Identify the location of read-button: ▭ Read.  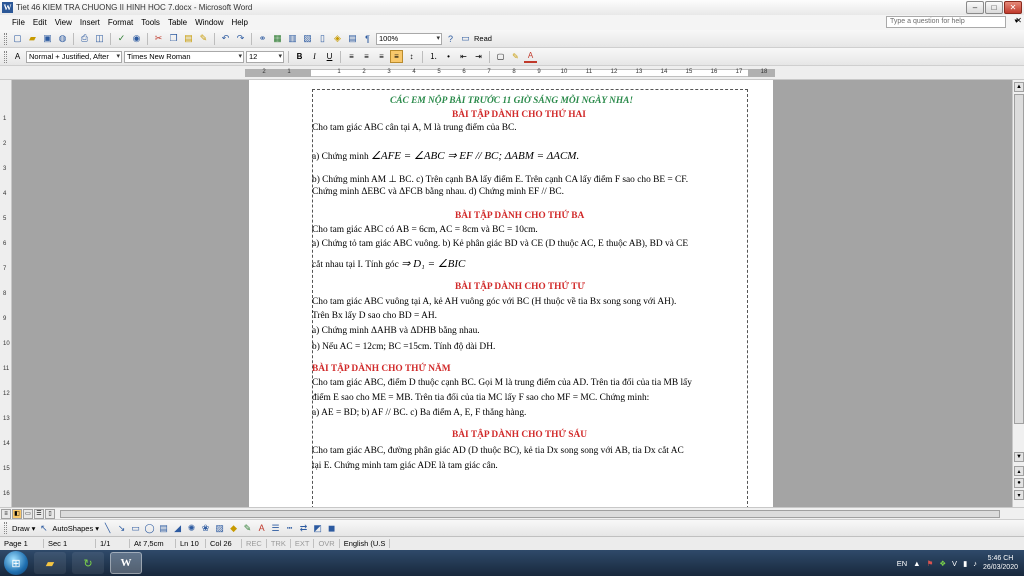
(475, 38).